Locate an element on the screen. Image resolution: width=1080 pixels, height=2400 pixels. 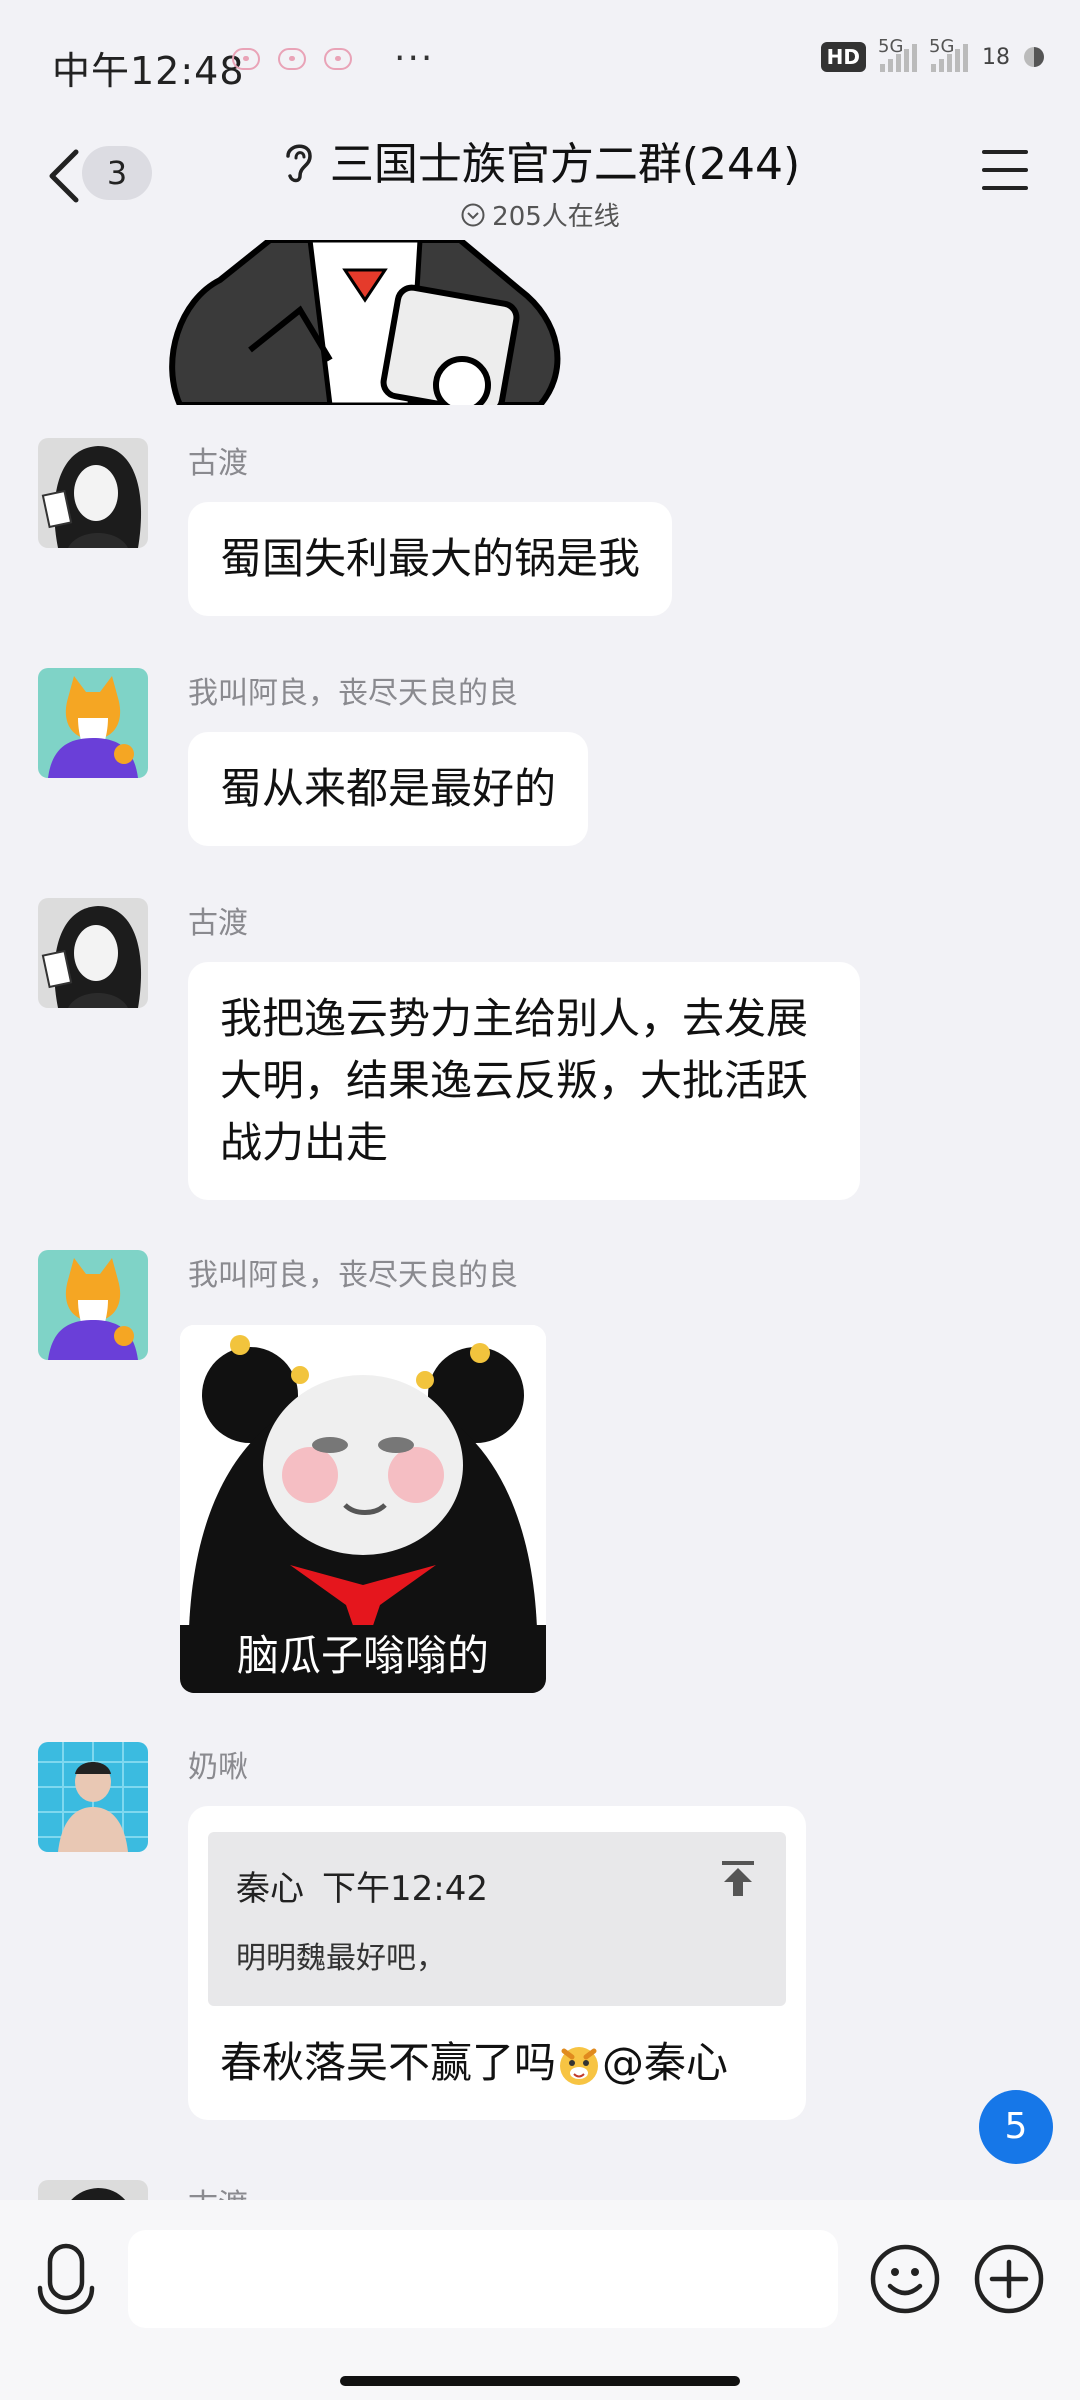
cartoon-sticker-image is located at coordinates (365, 322).